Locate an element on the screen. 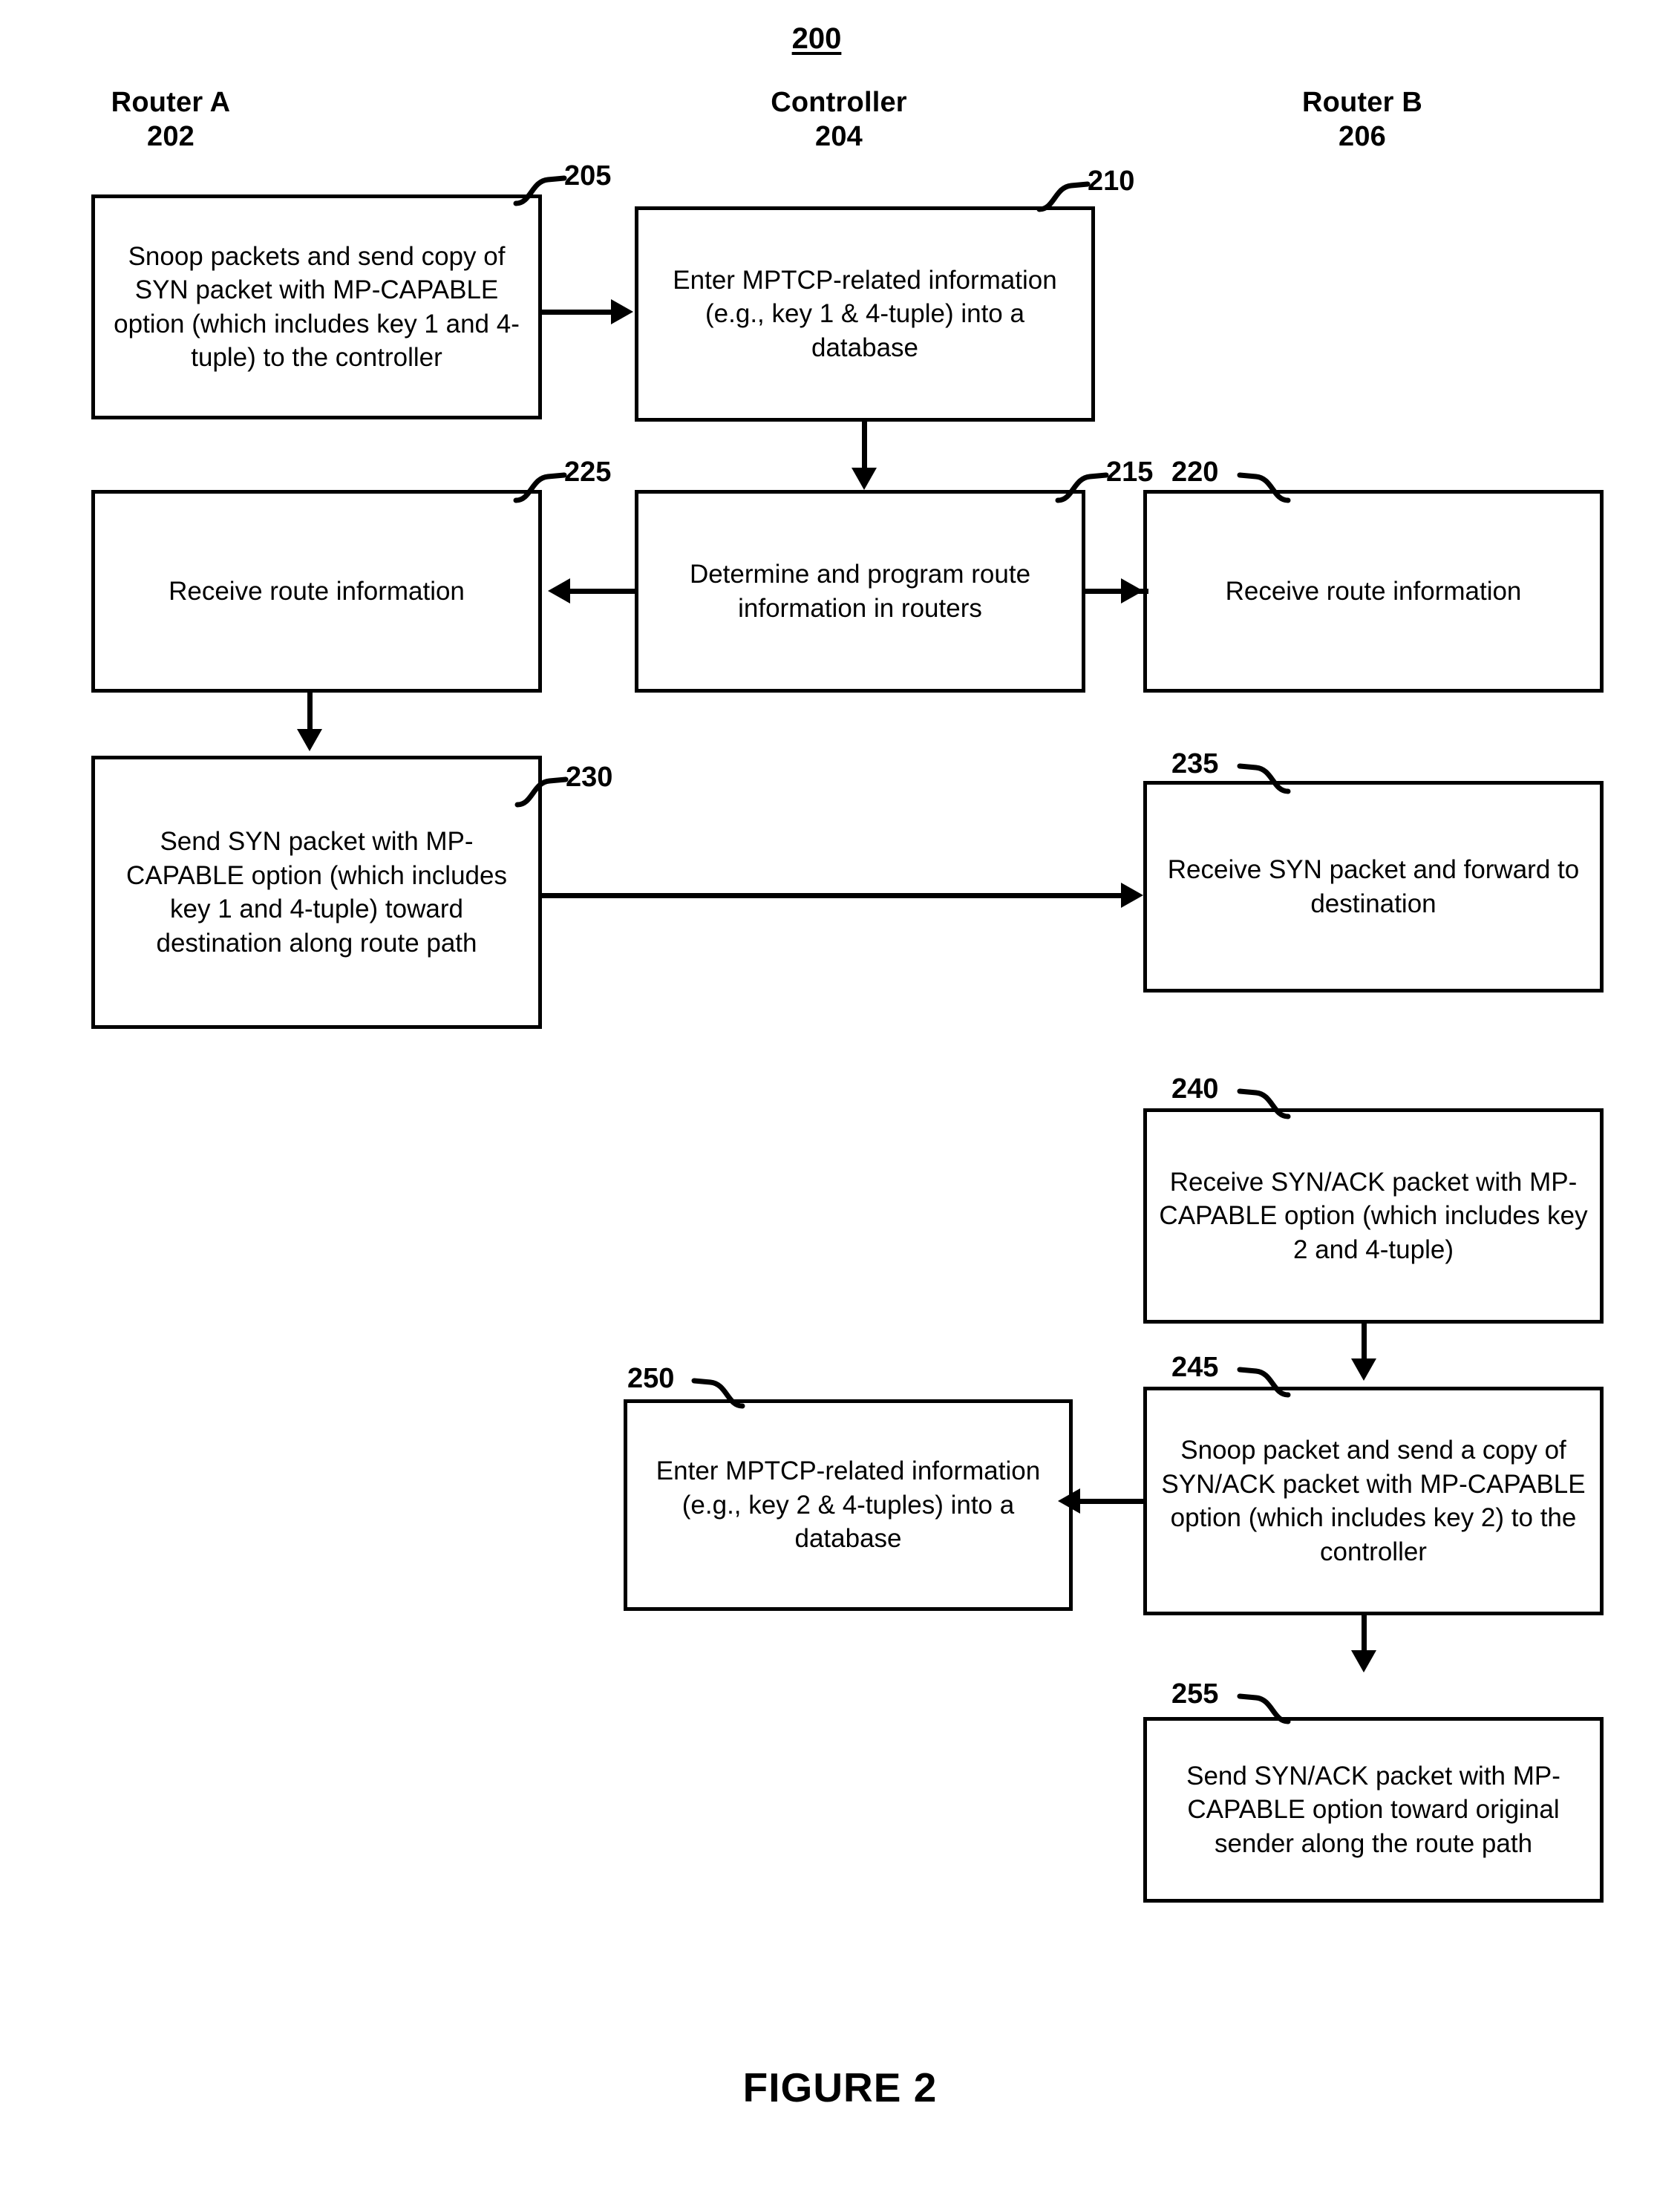 The width and height of the screenshot is (1680, 2204). reference-numeral-250: 250 is located at coordinates (651, 1378).